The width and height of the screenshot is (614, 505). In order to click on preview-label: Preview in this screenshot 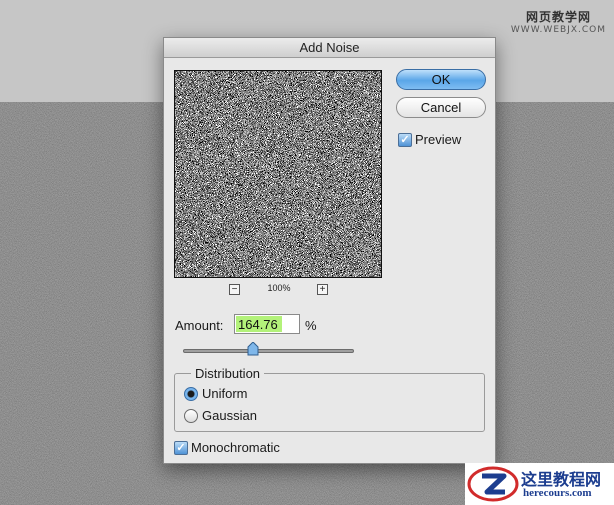, I will do `click(438, 139)`.